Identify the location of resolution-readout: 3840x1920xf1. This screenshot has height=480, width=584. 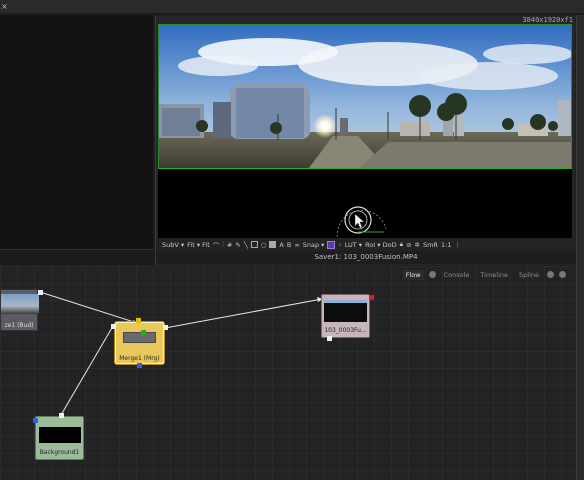
(547, 20).